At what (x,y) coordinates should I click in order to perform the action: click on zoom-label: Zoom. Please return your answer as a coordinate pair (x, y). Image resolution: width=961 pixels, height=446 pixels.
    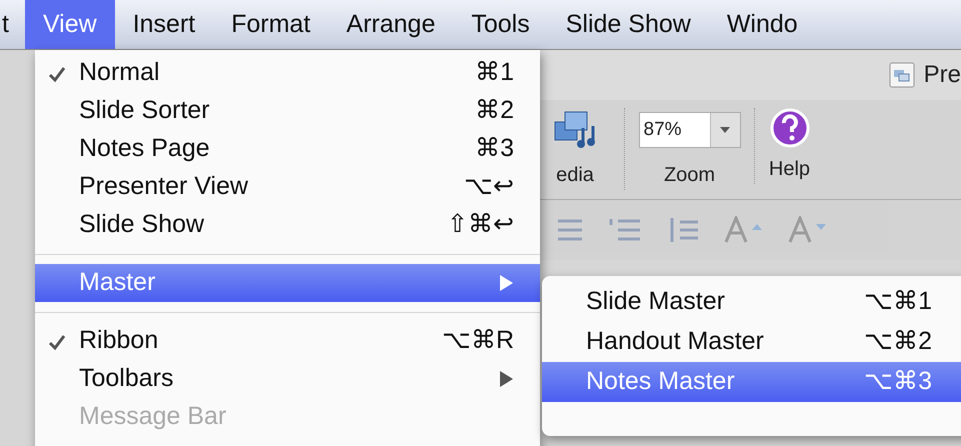
    Looking at the image, I should click on (690, 175).